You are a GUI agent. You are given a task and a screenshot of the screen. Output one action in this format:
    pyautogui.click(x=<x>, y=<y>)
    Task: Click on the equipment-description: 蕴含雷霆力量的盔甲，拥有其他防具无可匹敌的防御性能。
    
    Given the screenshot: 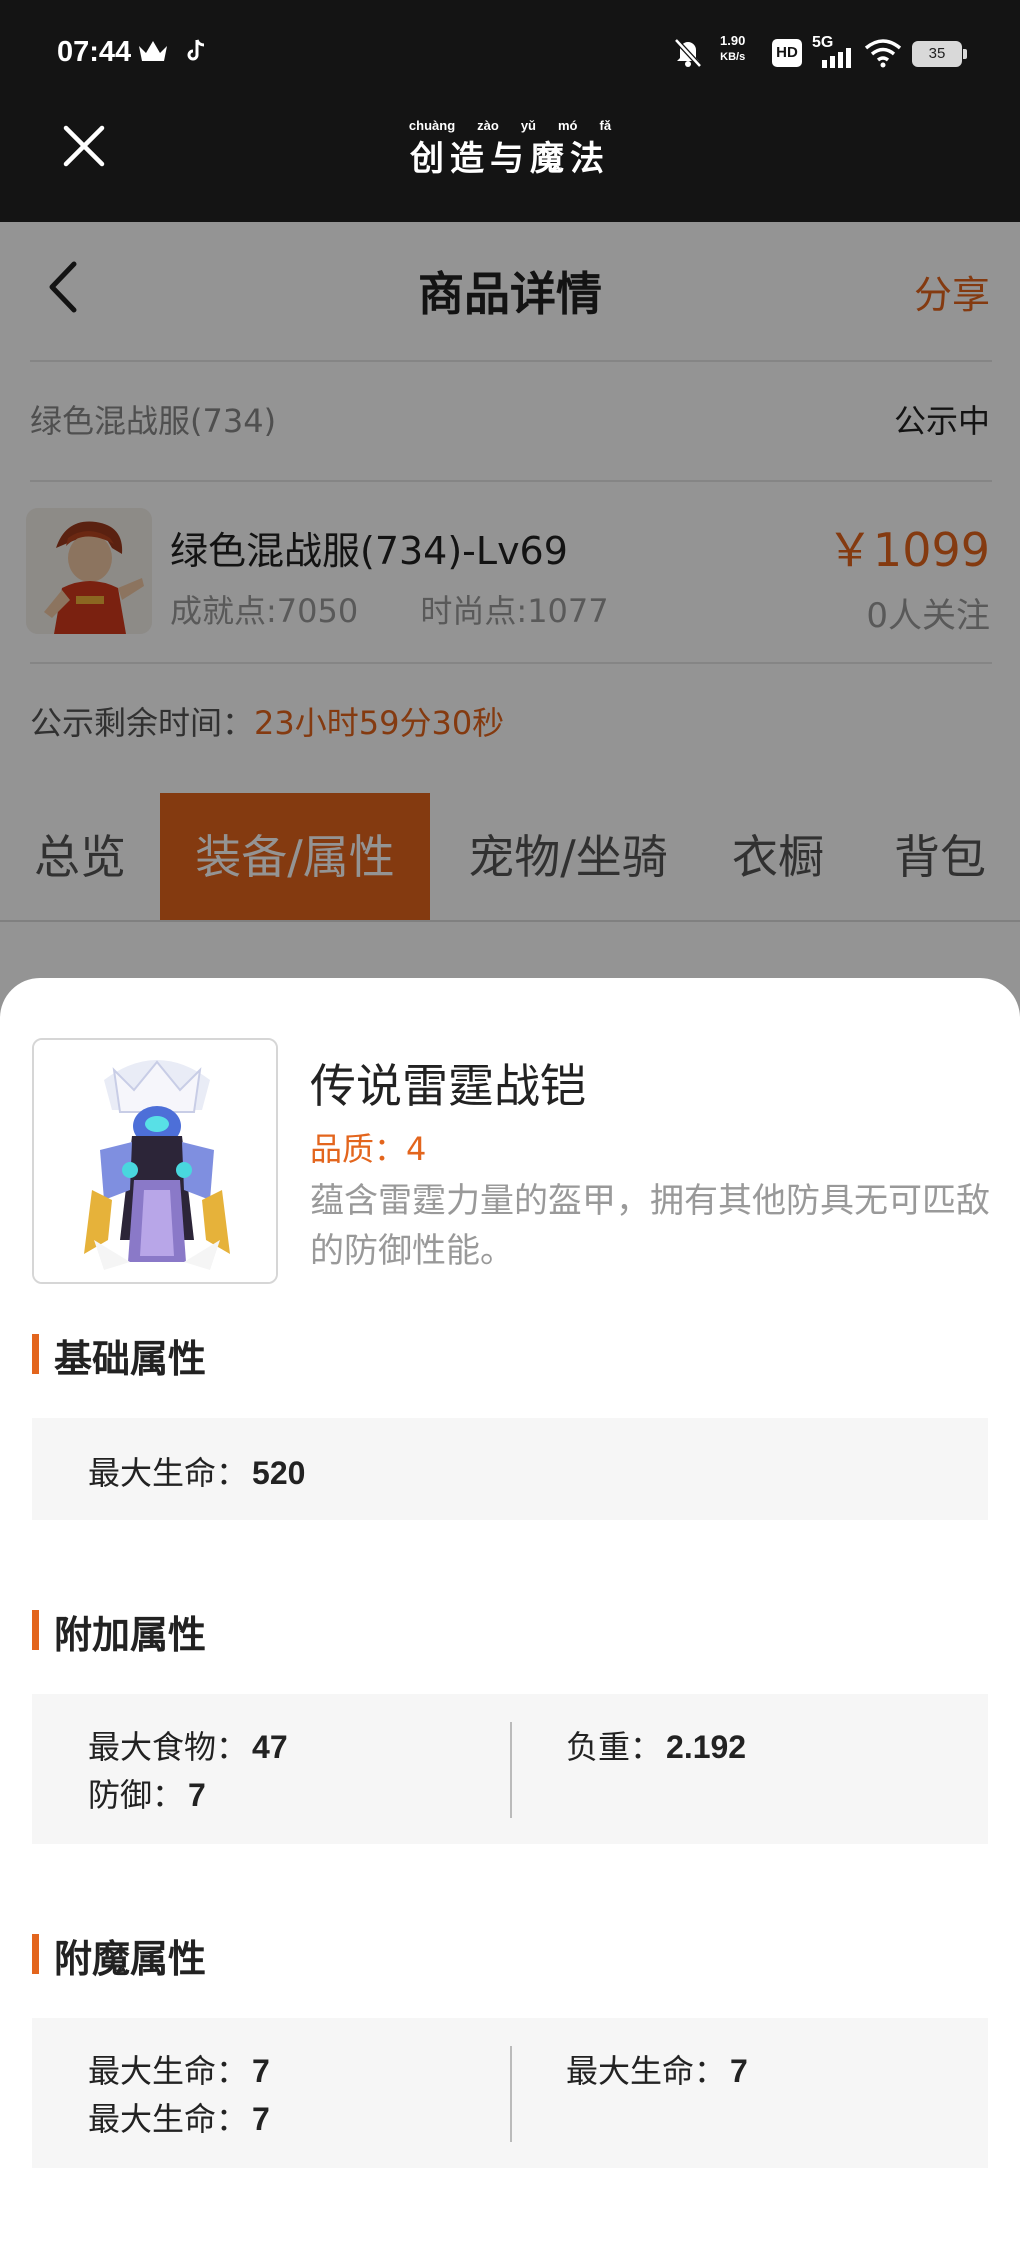 What is the action you would take?
    pyautogui.click(x=650, y=1226)
    